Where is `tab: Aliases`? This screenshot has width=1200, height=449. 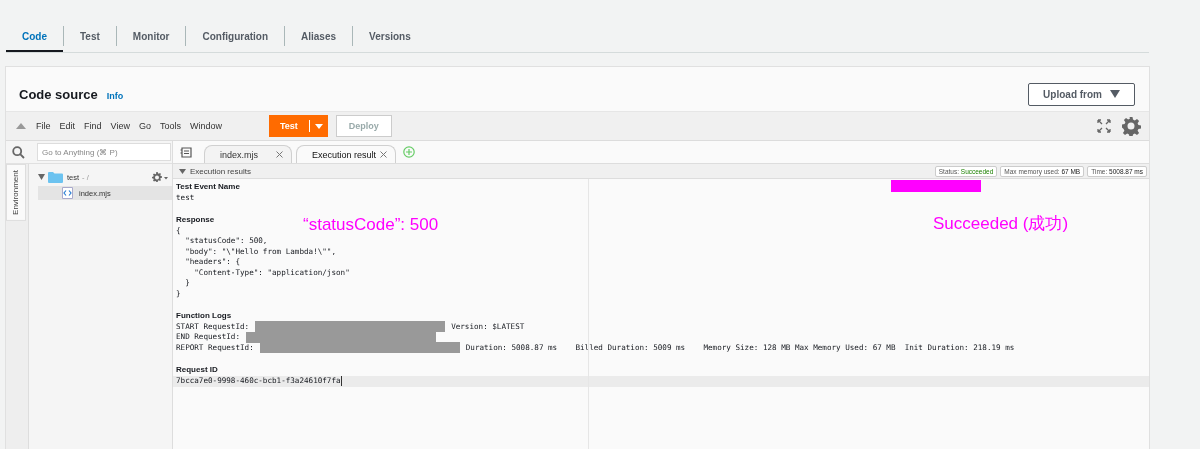
tab: Aliases is located at coordinates (319, 36).